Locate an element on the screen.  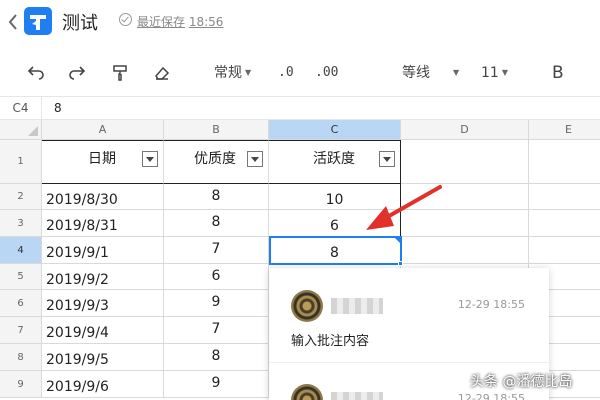
increase-decimal-button: .00 is located at coordinates (326, 73).